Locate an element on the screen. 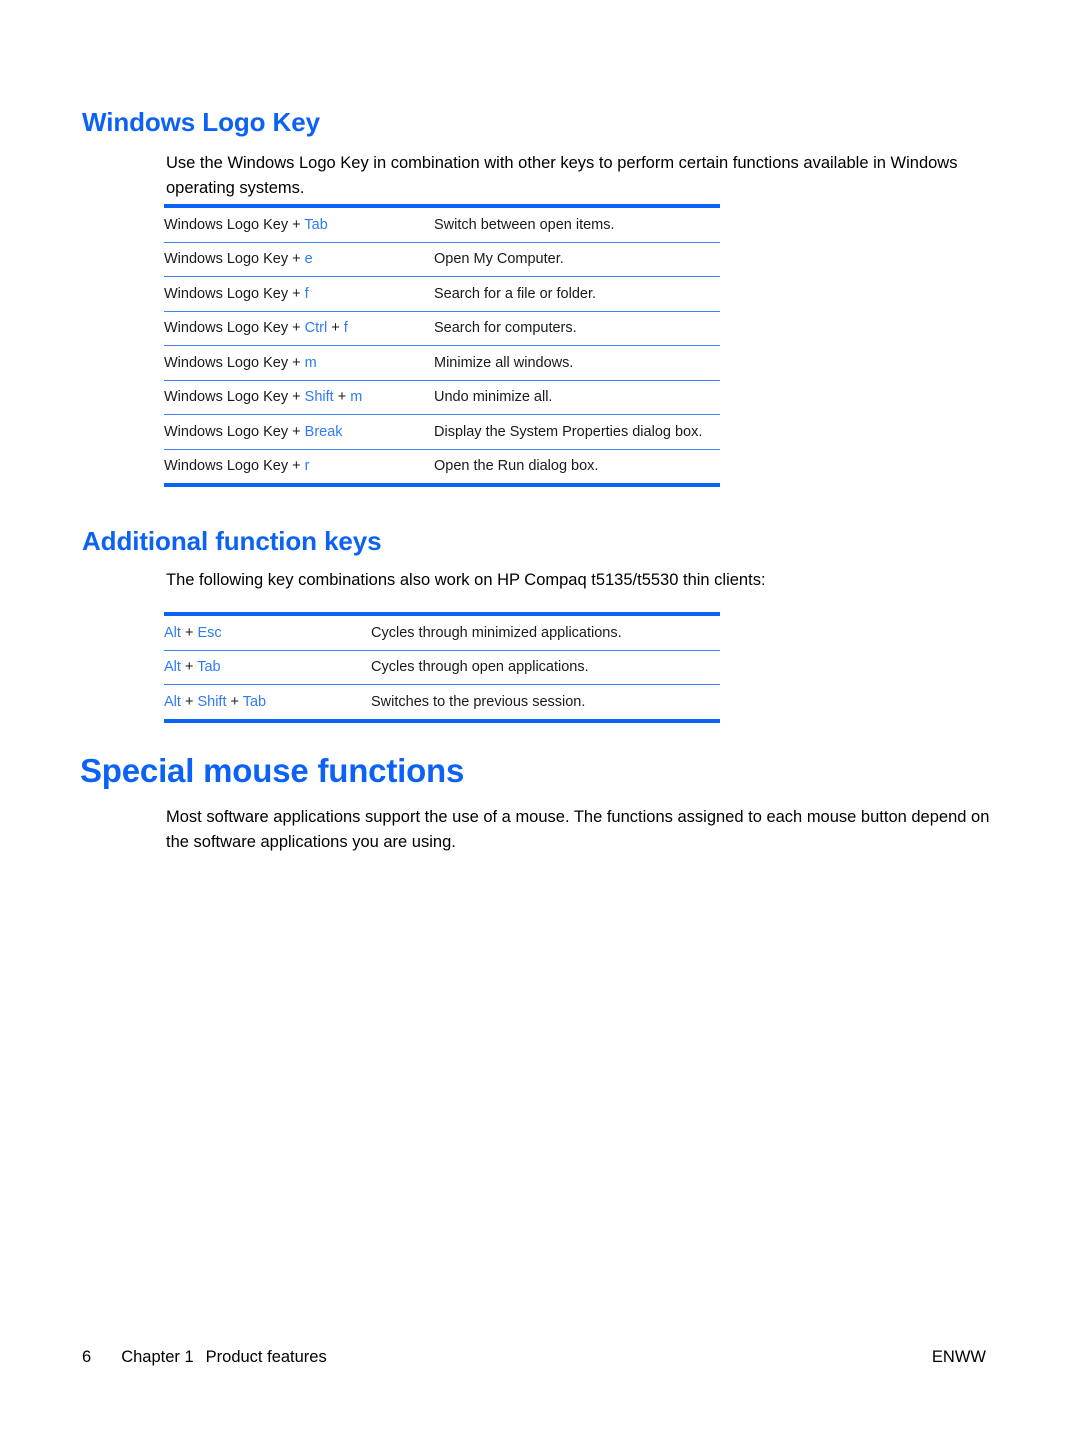 Image resolution: width=1080 pixels, height=1437 pixels. key-name: e is located at coordinates (308, 259).